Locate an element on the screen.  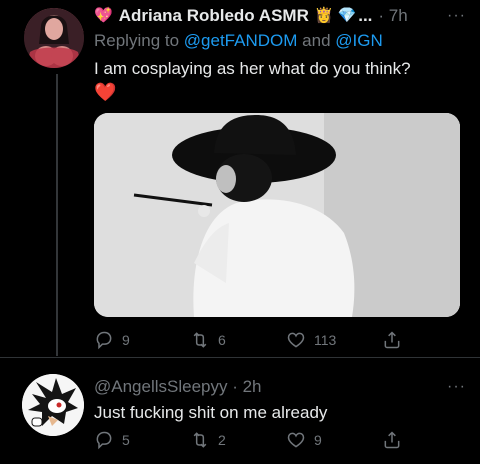
tweet-header: 💖 Adriana Robledo ASMR 👸 💎 ... · 7h ··· is located at coordinates (280, 16).